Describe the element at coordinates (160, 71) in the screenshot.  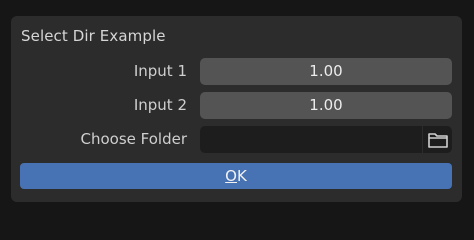
I see `input-1-label: Input 1` at that location.